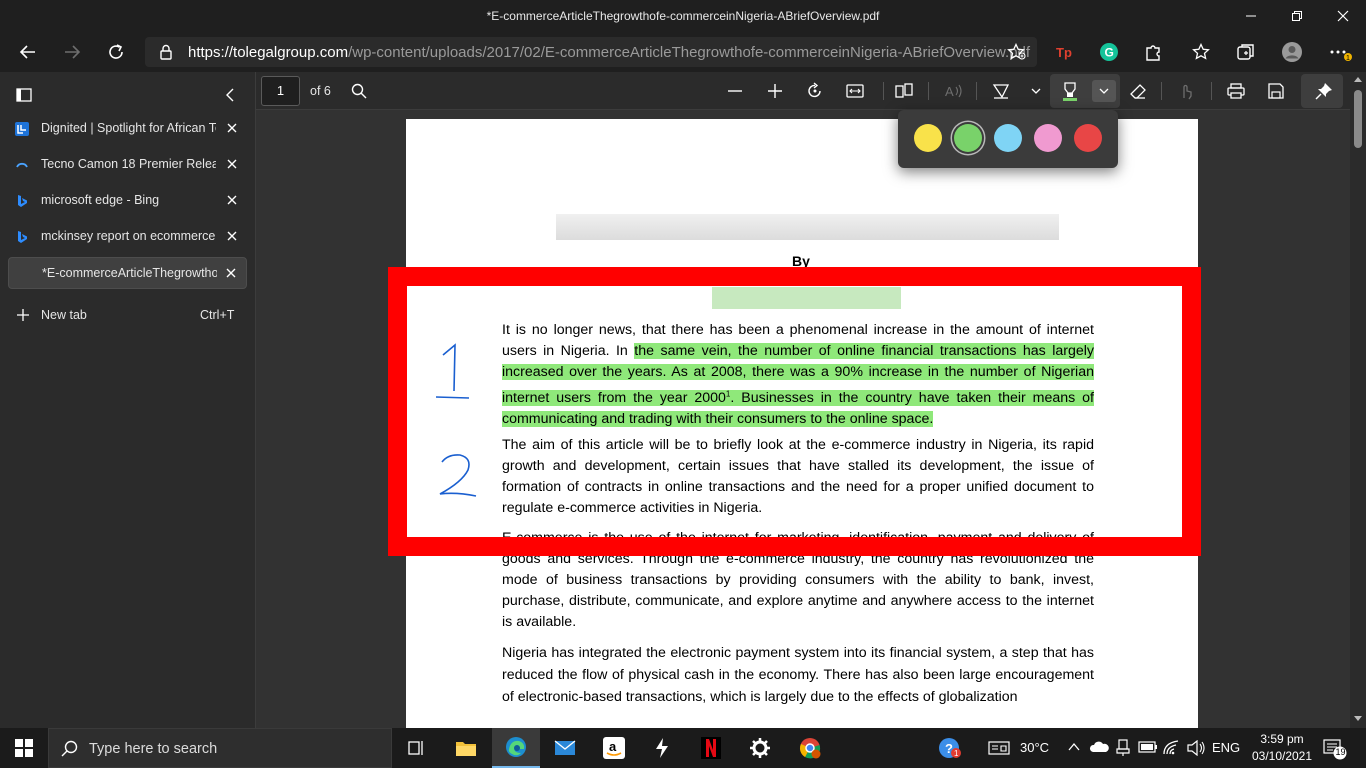 The height and width of the screenshot is (768, 1366). Describe the element at coordinates (1246, 52) in the screenshot. I see `collections-icon` at that location.